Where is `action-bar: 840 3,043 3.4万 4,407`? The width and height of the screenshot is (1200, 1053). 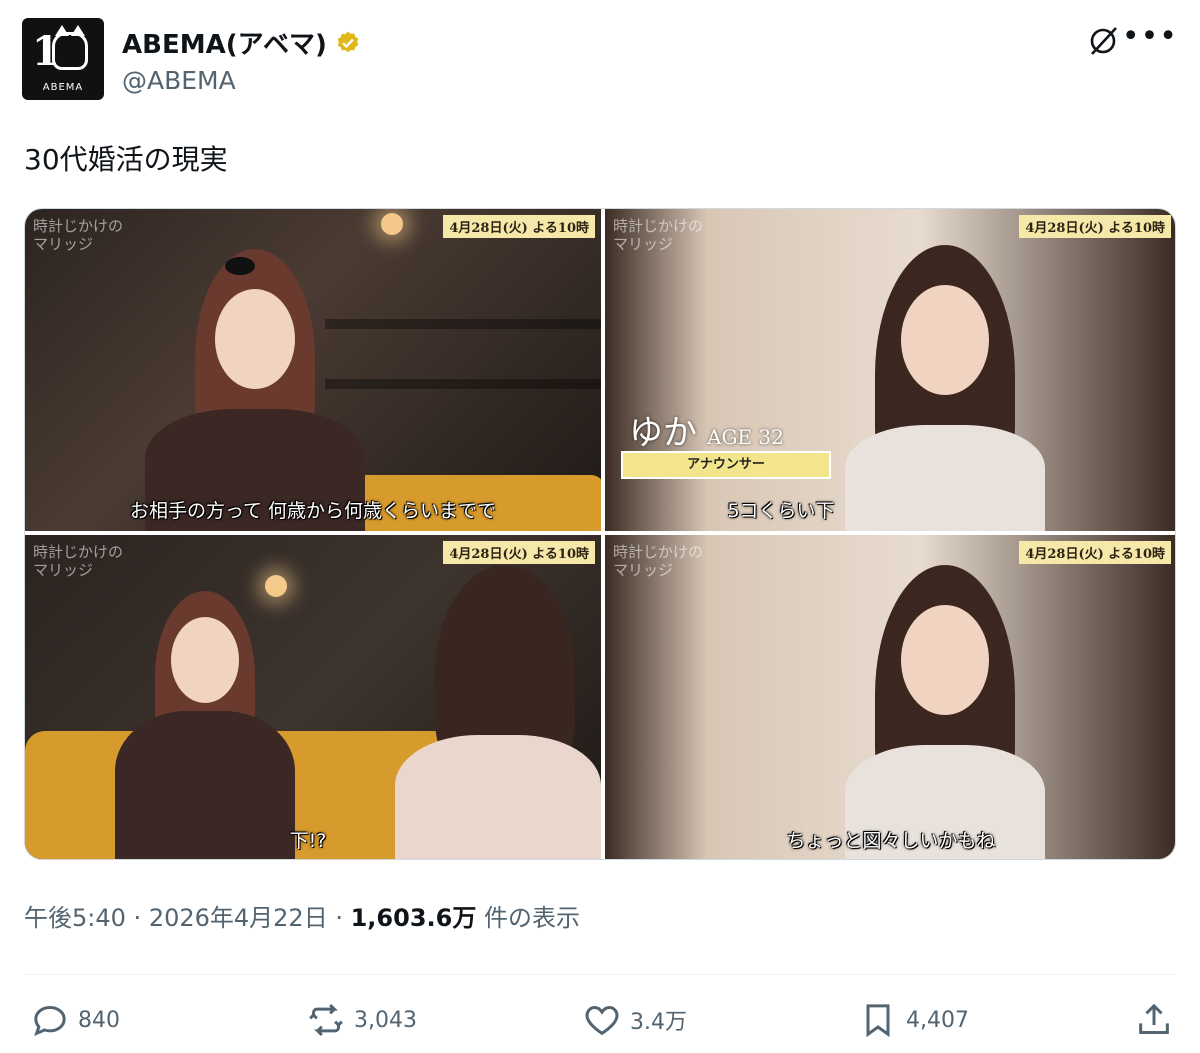 action-bar: 840 3,043 3.4万 4,407 is located at coordinates (600, 1024).